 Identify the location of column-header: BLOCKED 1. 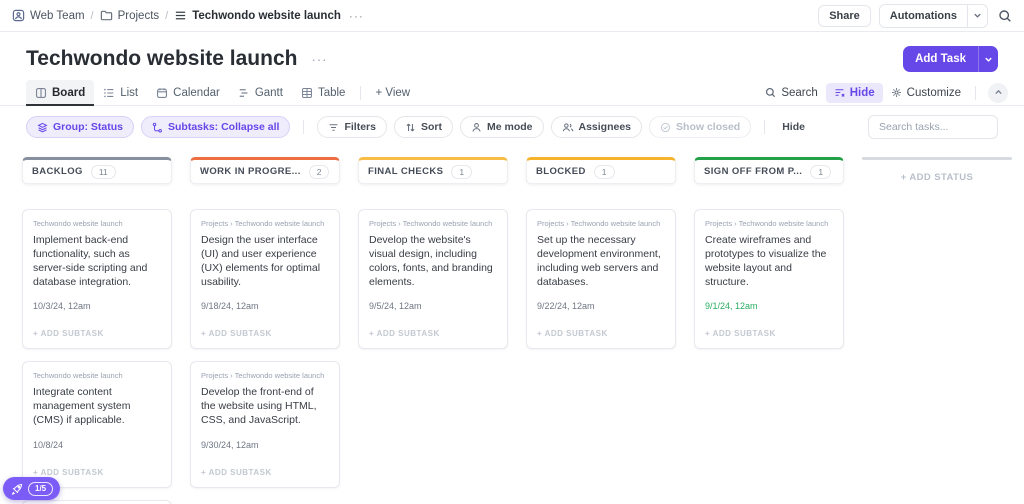
(601, 170).